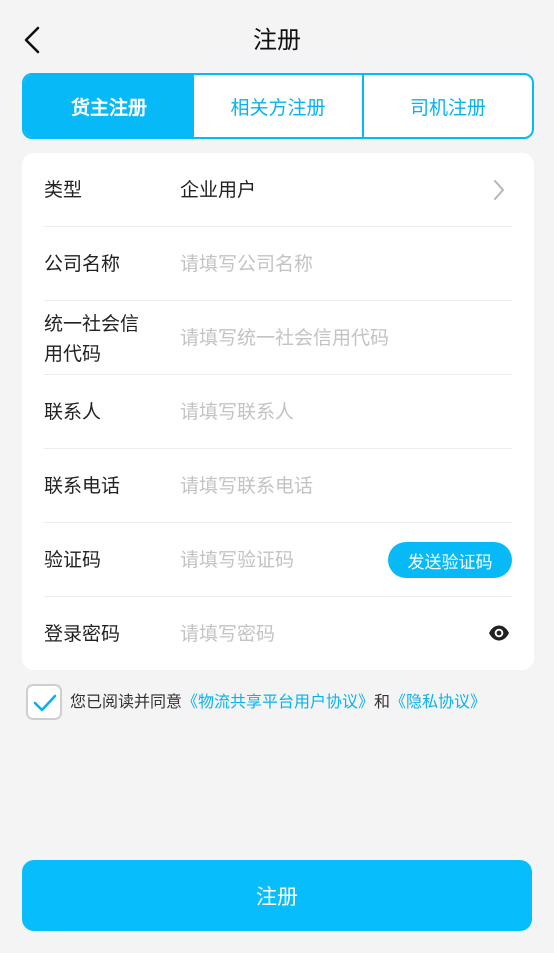 This screenshot has width=554, height=953. What do you see at coordinates (499, 633) in the screenshot?
I see `eye-icon` at bounding box center [499, 633].